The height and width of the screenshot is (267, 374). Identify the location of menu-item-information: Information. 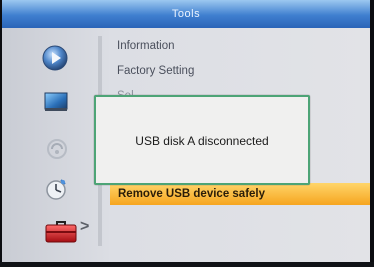
(146, 46).